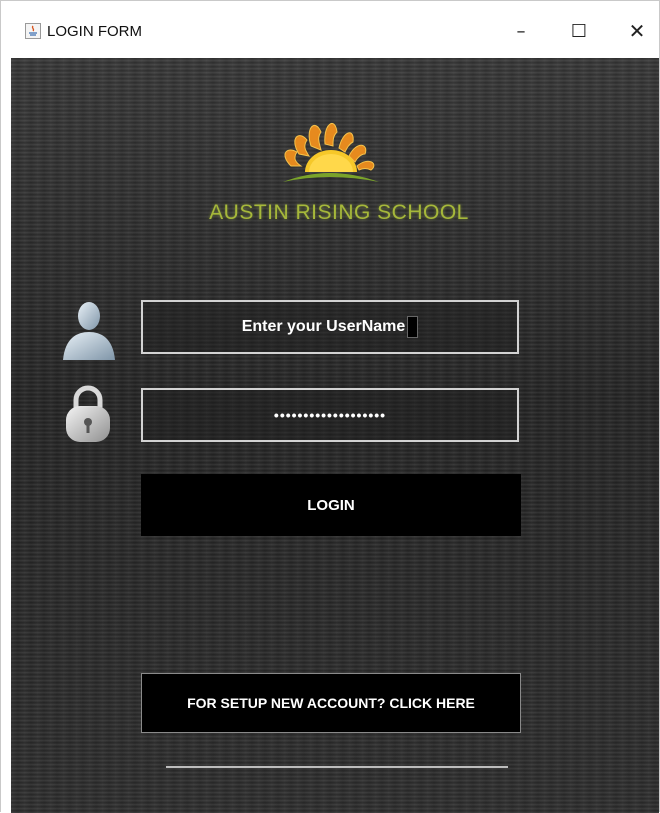  Describe the element at coordinates (33, 31) in the screenshot. I see `java-app-icon` at that location.